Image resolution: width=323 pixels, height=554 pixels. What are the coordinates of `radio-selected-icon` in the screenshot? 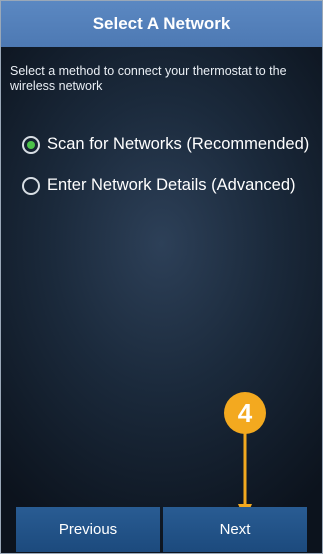 It's located at (31, 144).